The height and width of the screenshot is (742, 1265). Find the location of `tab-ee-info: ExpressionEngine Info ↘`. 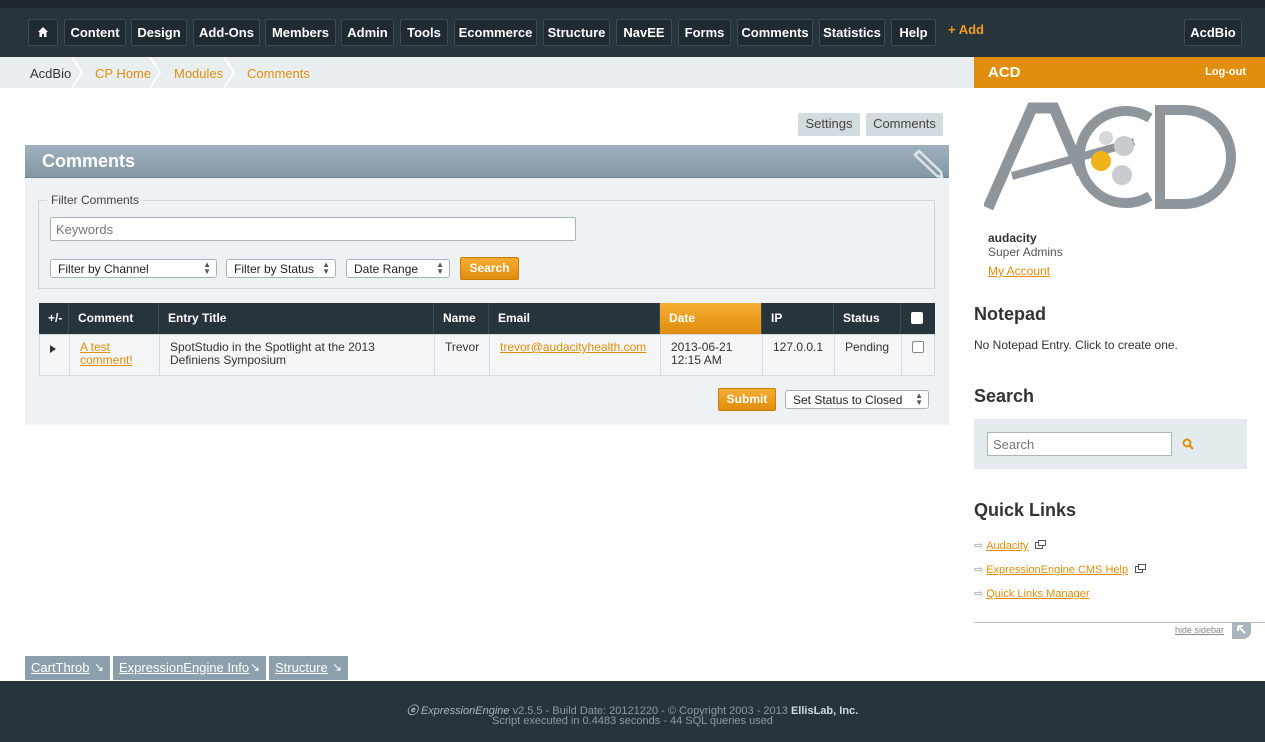

tab-ee-info: ExpressionEngine Info ↘ is located at coordinates (189, 668).